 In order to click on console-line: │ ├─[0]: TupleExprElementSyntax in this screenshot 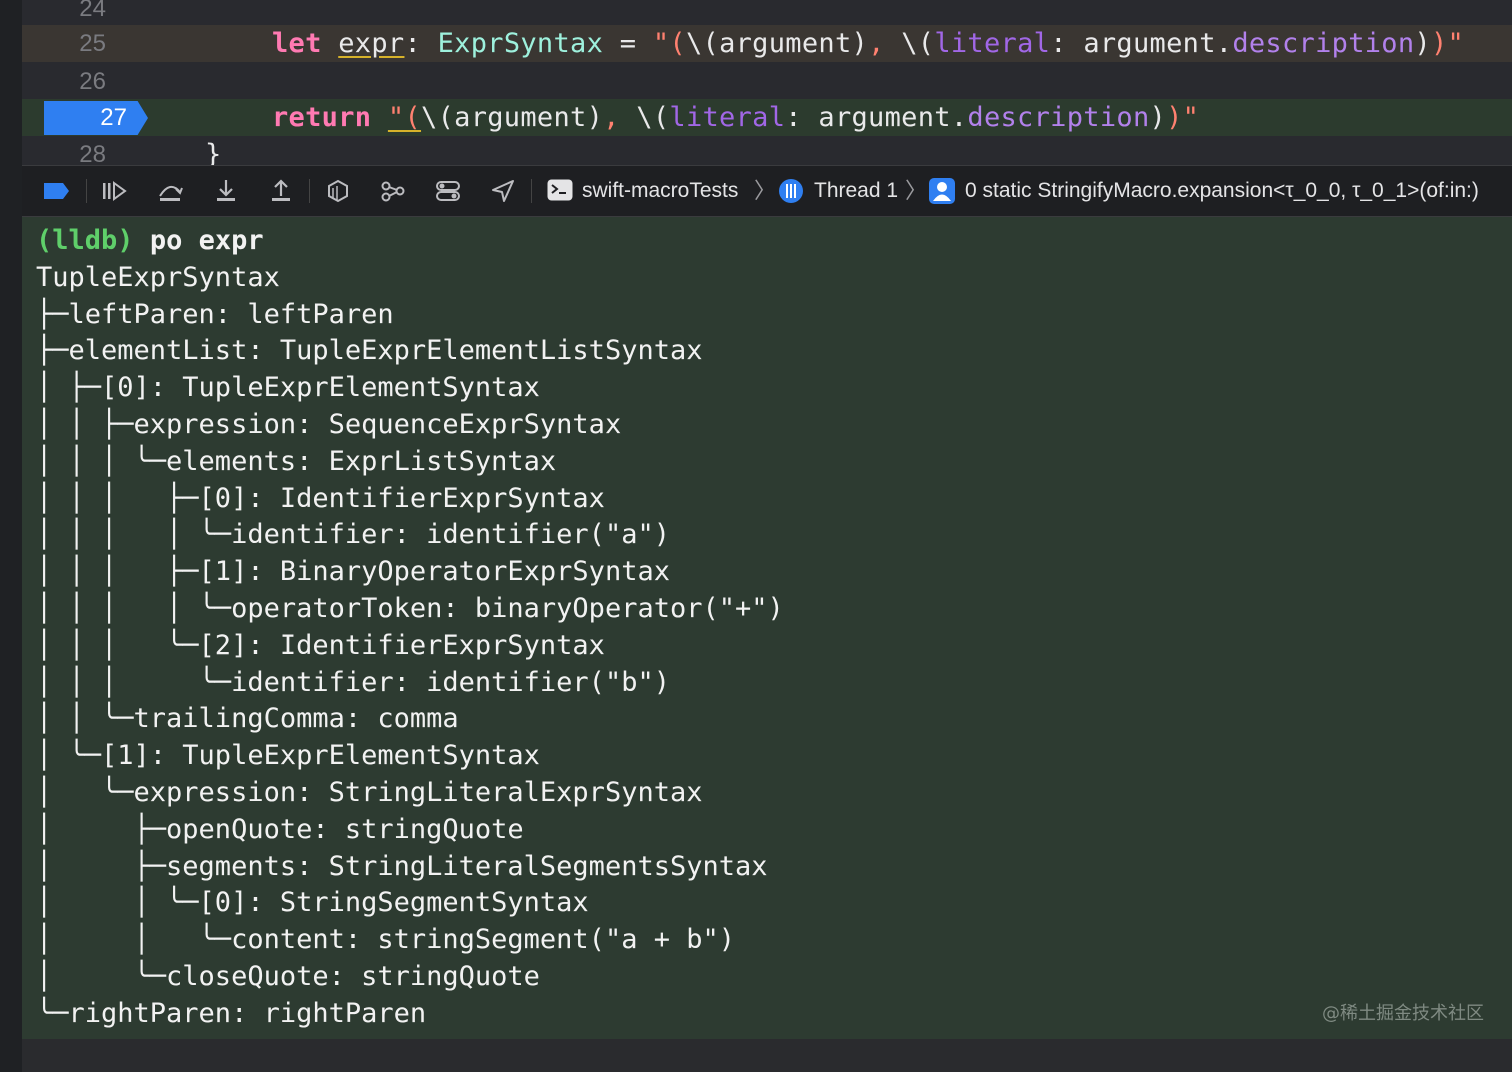, I will do `click(288, 388)`.